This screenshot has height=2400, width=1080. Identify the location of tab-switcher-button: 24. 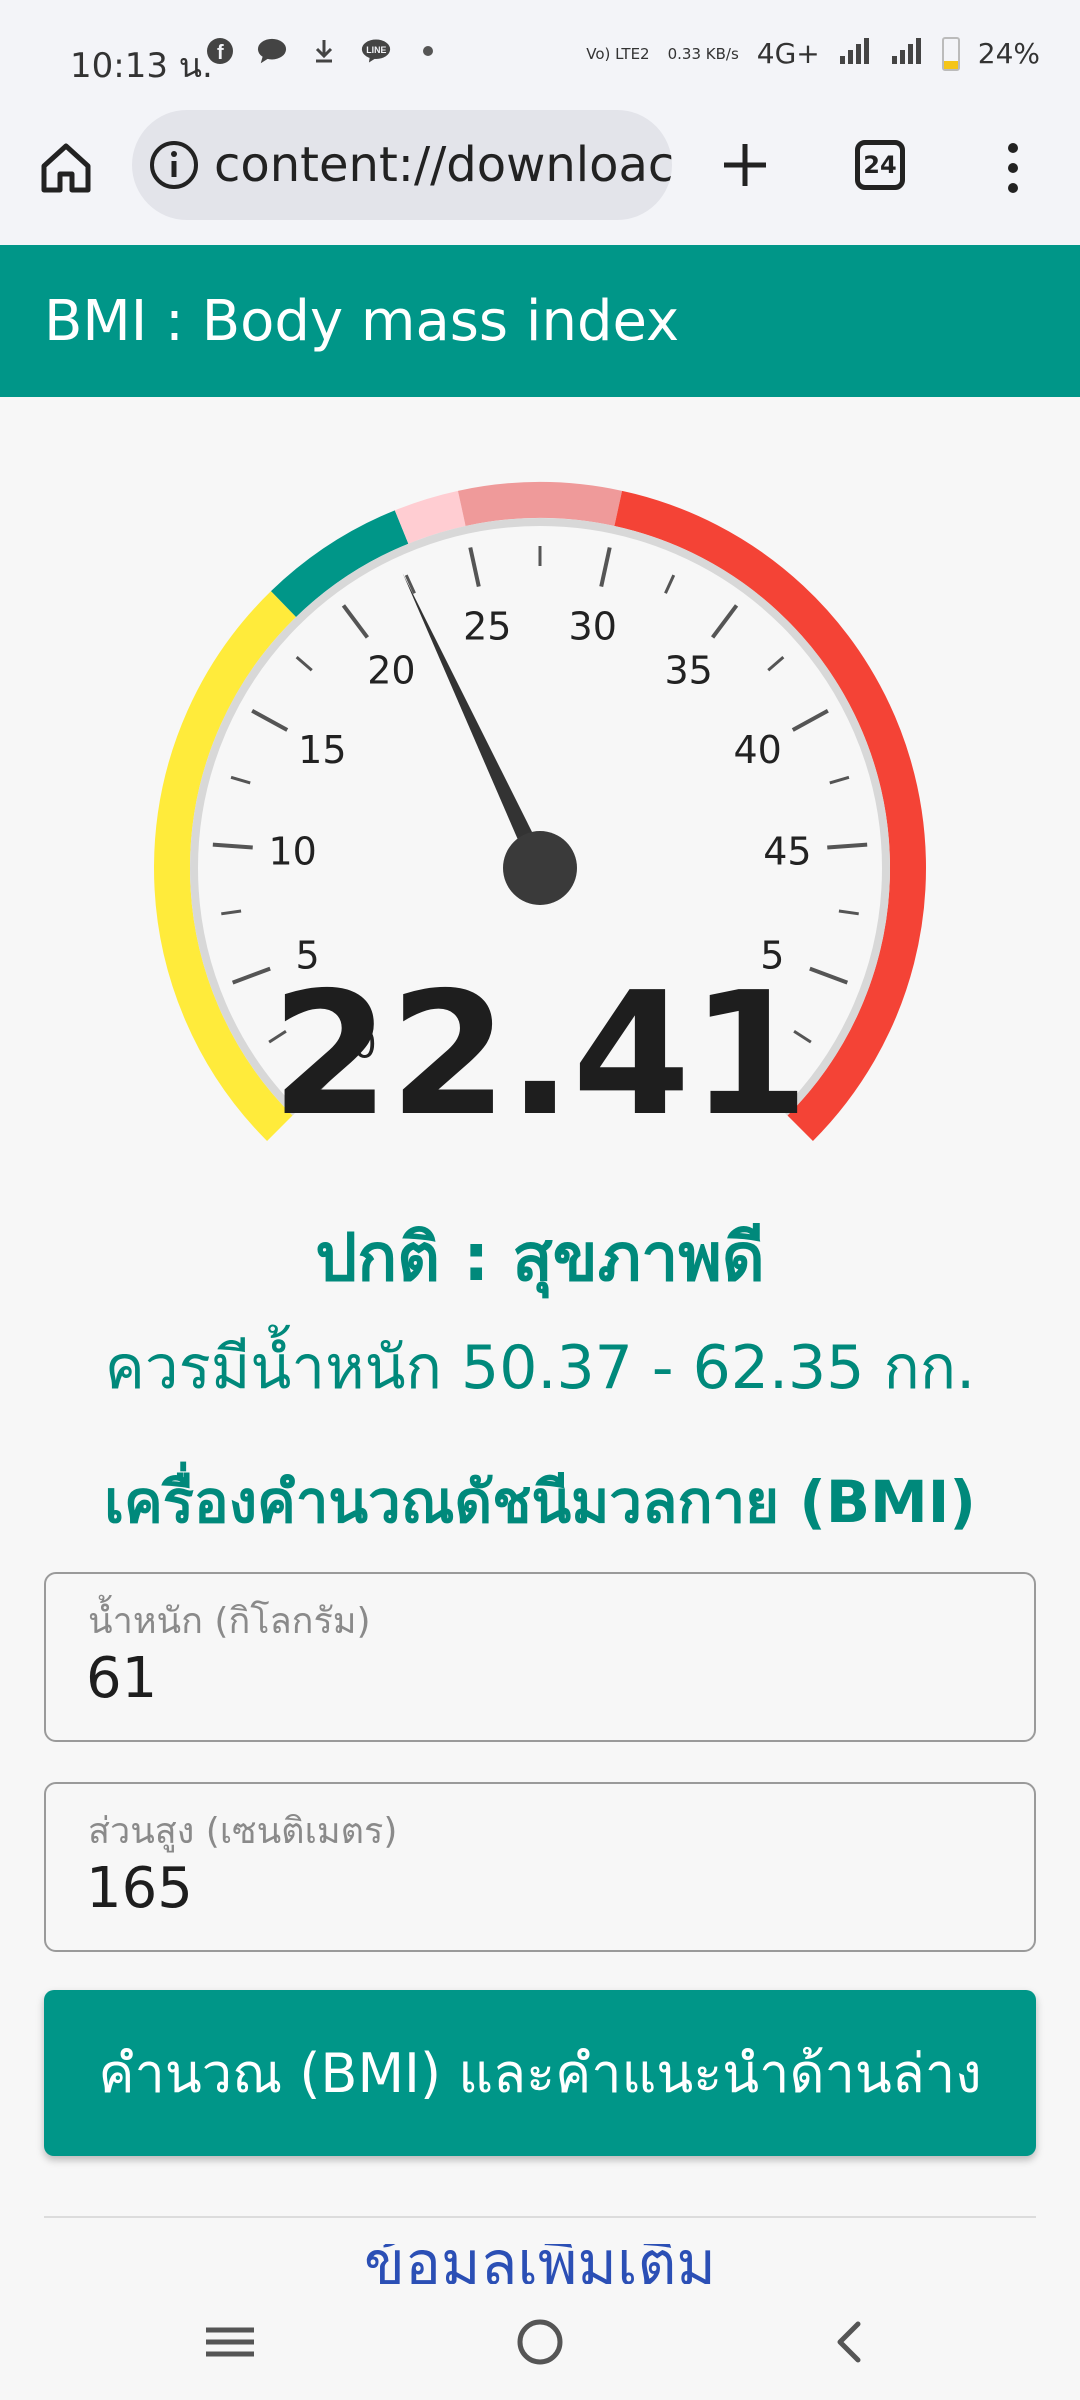
(880, 165).